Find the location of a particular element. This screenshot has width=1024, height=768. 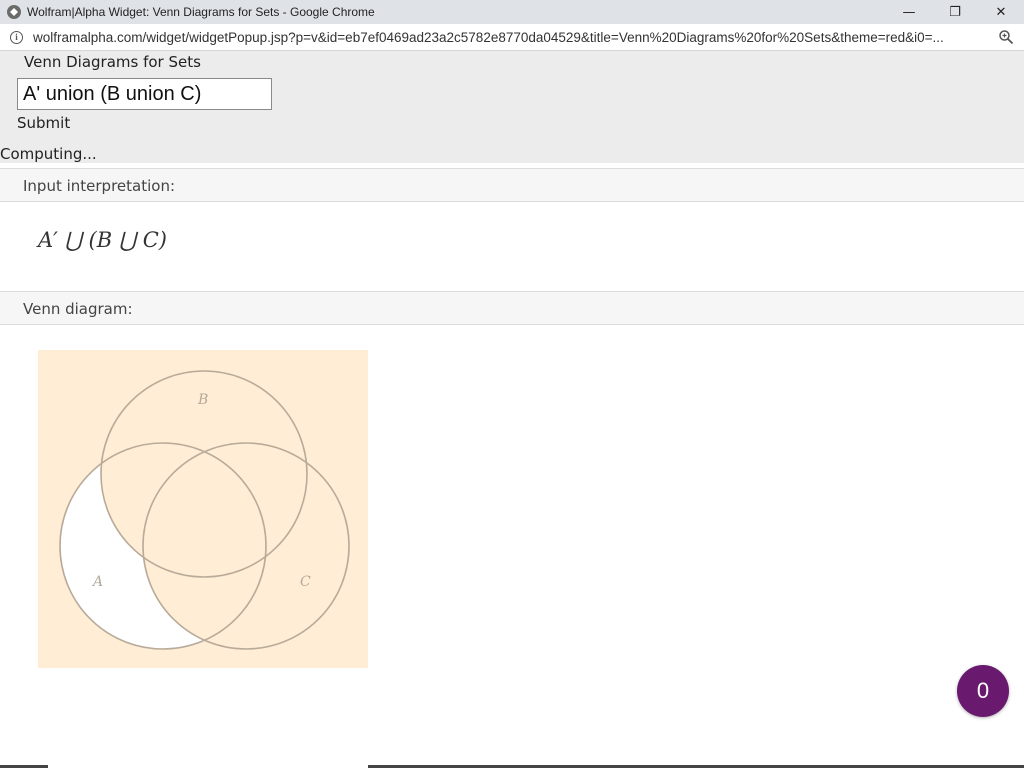

submit-button: Submit is located at coordinates (43, 123).